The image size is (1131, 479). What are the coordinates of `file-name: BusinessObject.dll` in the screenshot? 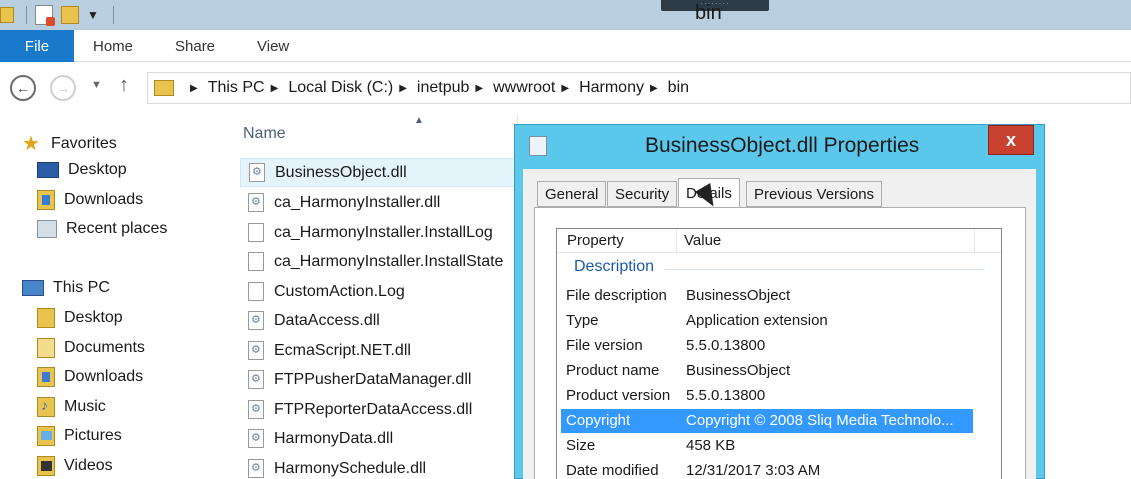 It's located at (341, 172).